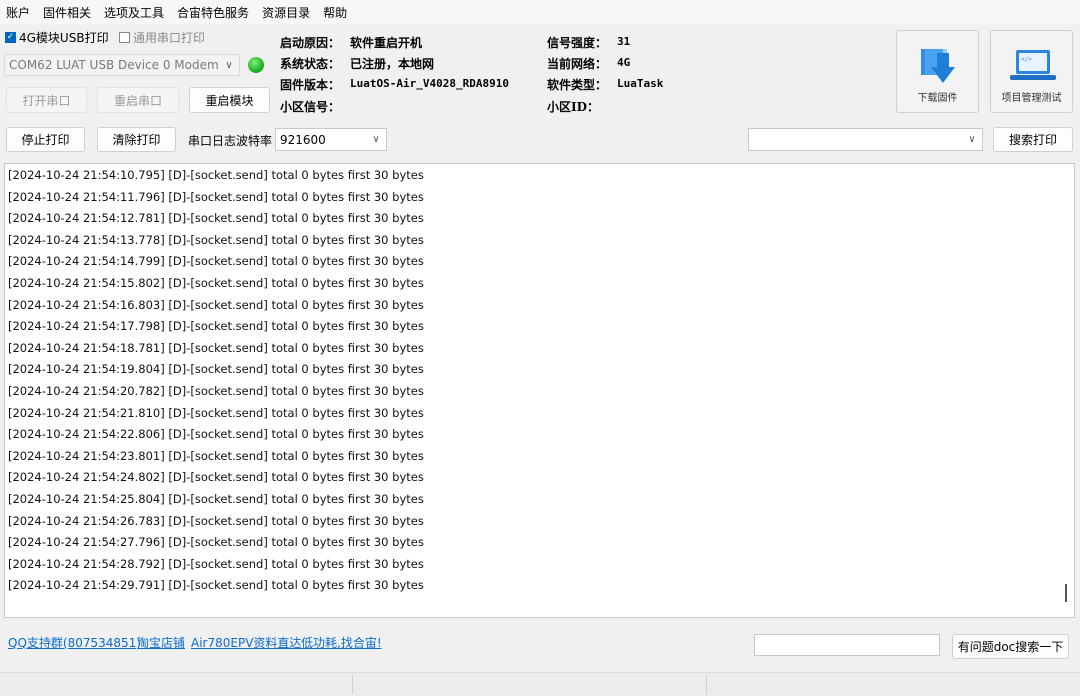 The image size is (1080, 696). Describe the element at coordinates (331, 139) in the screenshot. I see `baud-rate-select: 921600 ∨` at that location.